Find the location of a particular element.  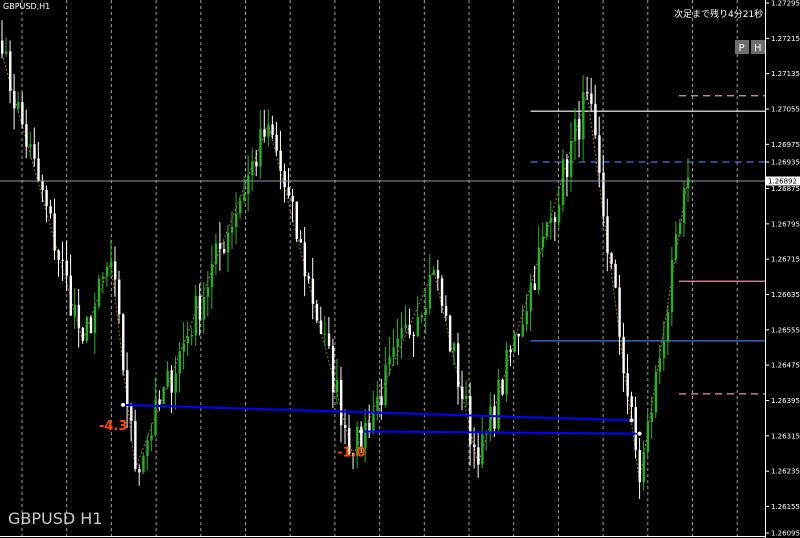

price-tick-label: 1.26395 is located at coordinates (785, 401).